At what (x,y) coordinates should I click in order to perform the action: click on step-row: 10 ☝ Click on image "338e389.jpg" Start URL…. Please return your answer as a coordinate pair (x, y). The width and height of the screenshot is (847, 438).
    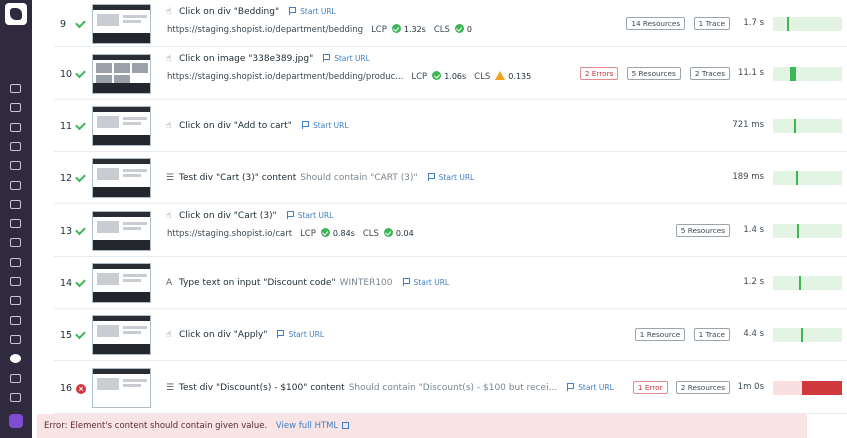
    Looking at the image, I should click on (450, 73).